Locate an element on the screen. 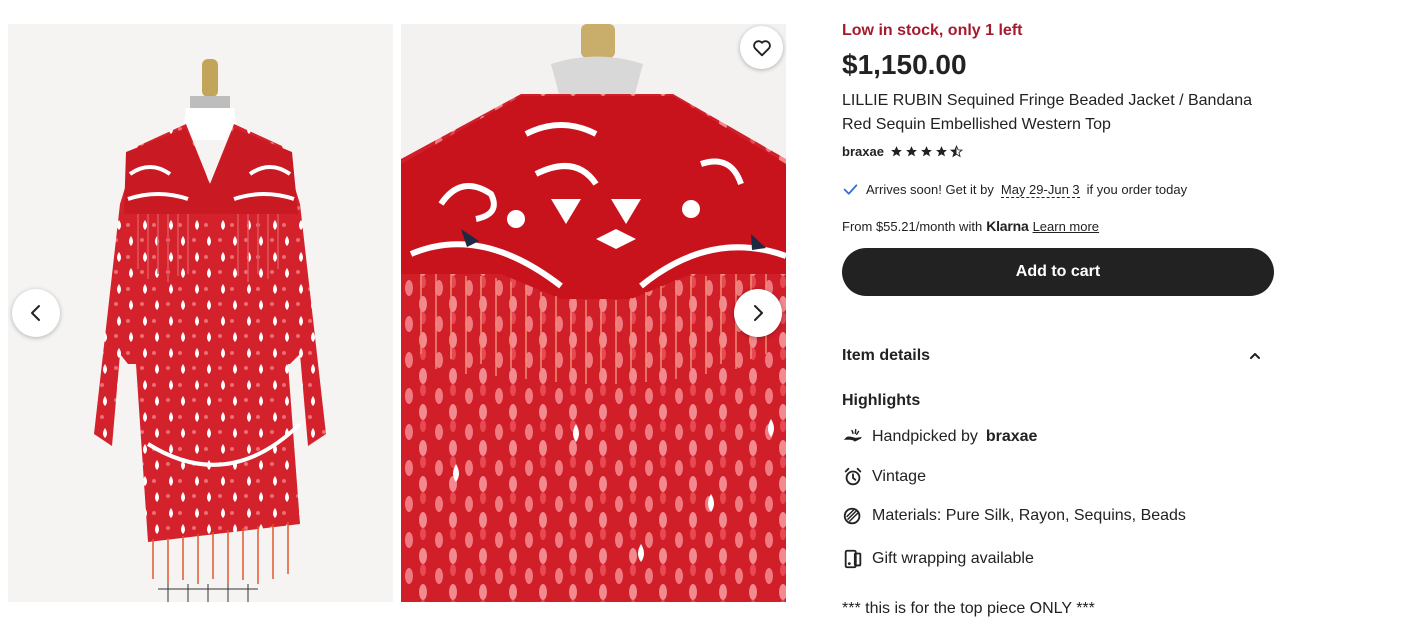 The height and width of the screenshot is (630, 1406). stock-status: Low in stock, only 1 left is located at coordinates (932, 30).